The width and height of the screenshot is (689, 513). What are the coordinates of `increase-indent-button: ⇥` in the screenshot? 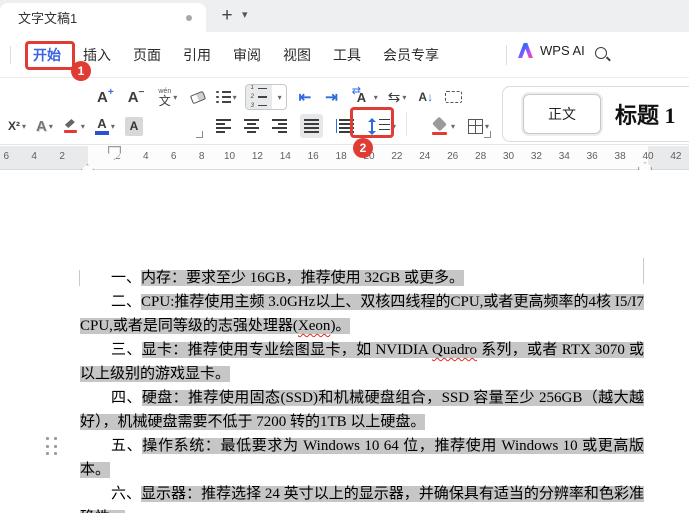 It's located at (331, 97).